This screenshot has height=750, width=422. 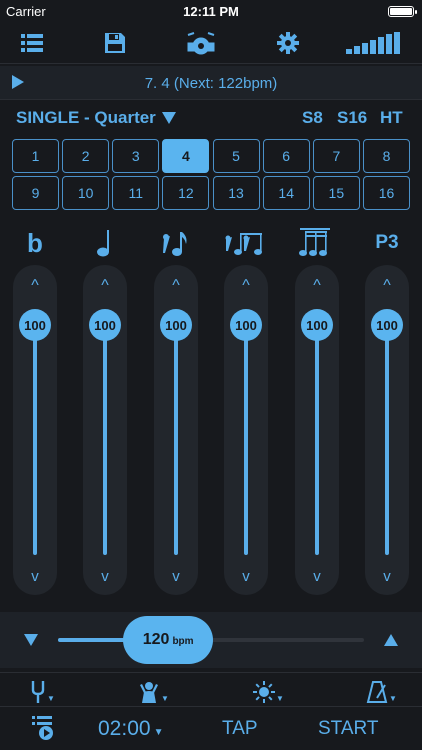 What do you see at coordinates (236, 193) in the screenshot?
I see `beat-button: 13` at bounding box center [236, 193].